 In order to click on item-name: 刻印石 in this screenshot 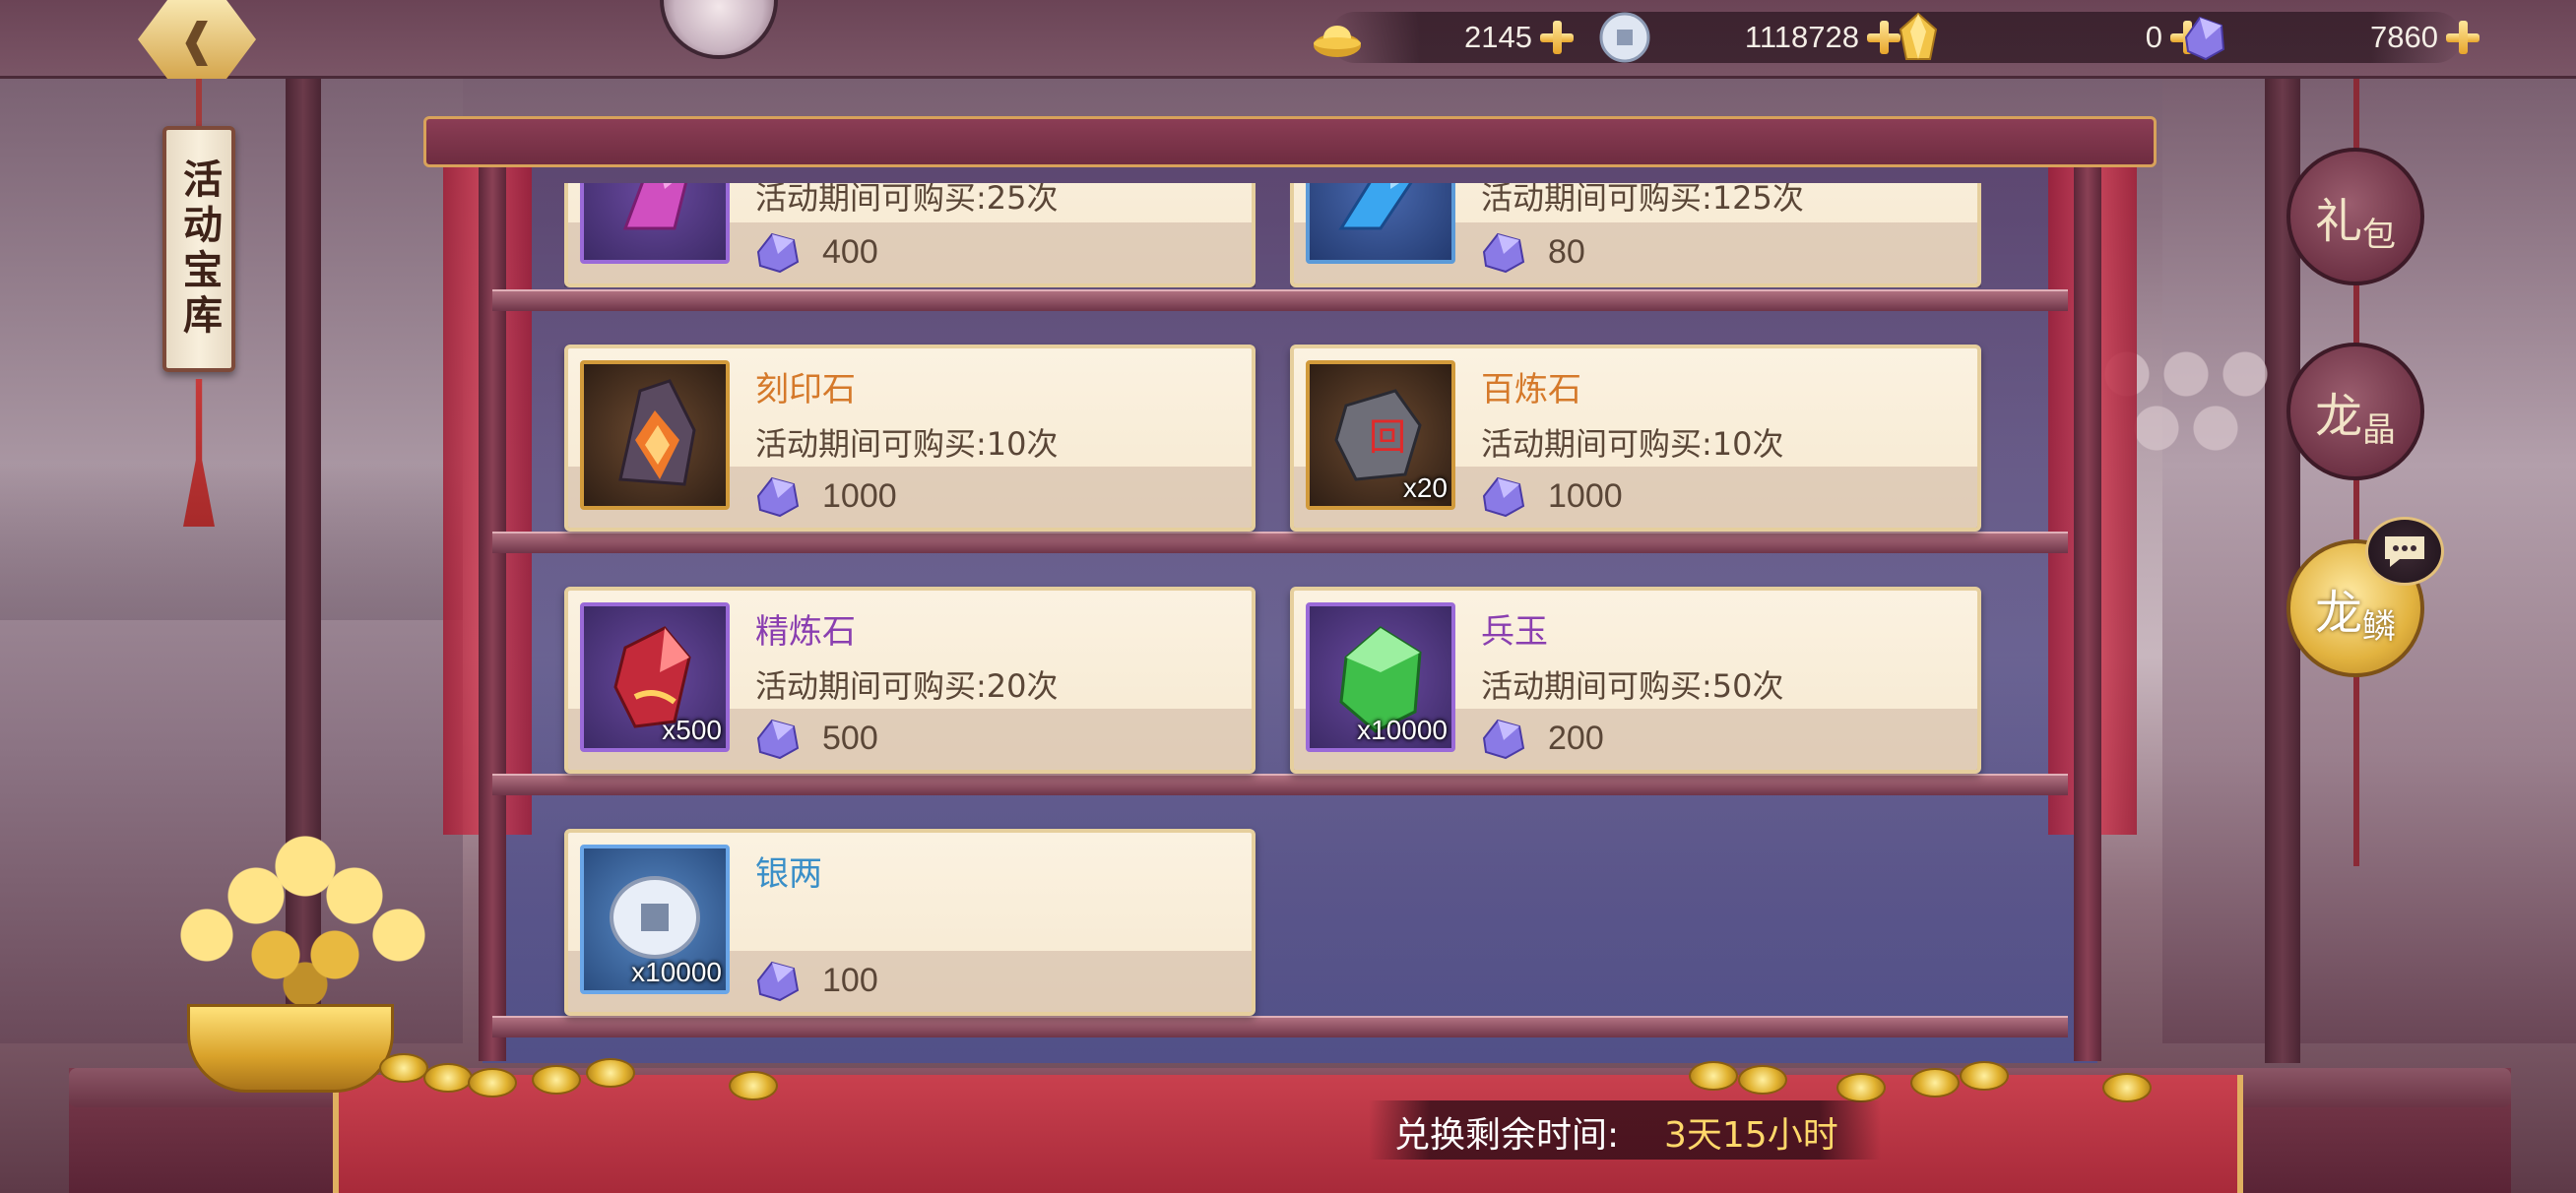, I will do `click(805, 389)`.